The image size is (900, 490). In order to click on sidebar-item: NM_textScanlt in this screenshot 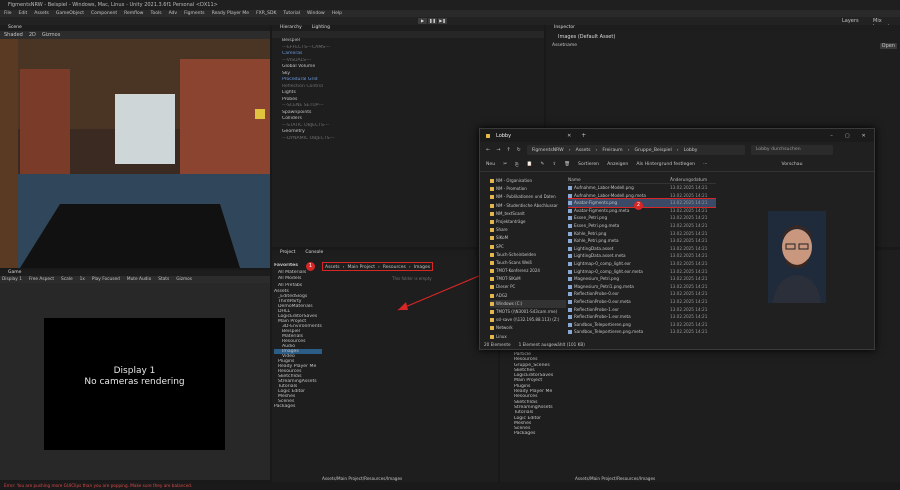, I will do `click(528, 214)`.